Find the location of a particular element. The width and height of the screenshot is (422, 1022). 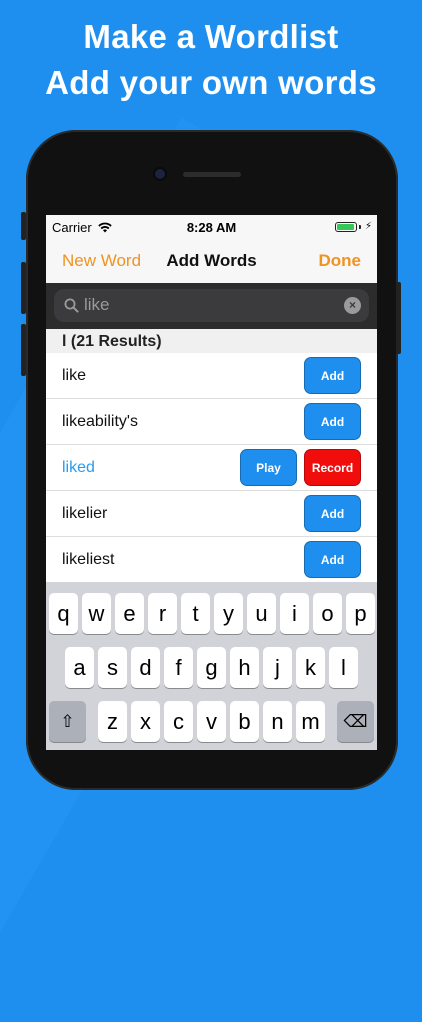

key-z: z is located at coordinates (112, 721).